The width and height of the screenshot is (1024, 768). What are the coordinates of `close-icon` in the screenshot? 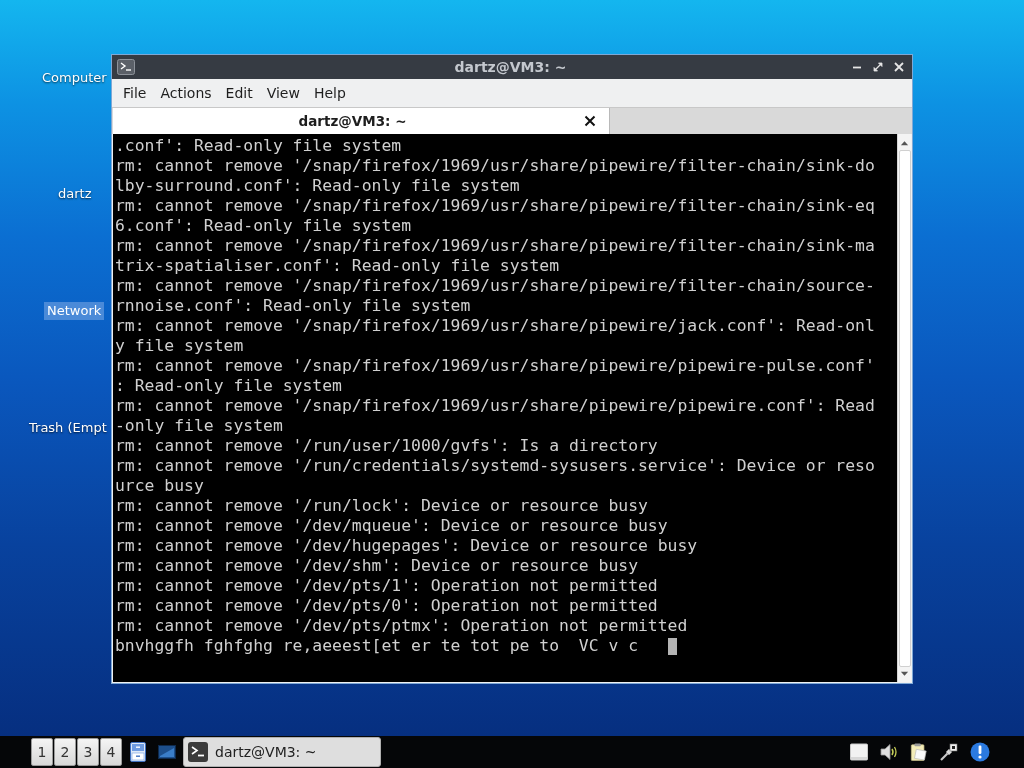 It's located at (590, 121).